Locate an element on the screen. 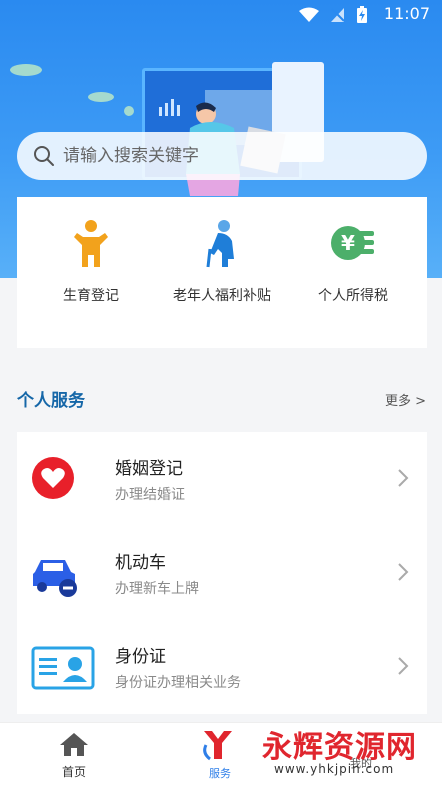  quick-item-elderly-subsidy: 老年人福利补贴 is located at coordinates (222, 272).